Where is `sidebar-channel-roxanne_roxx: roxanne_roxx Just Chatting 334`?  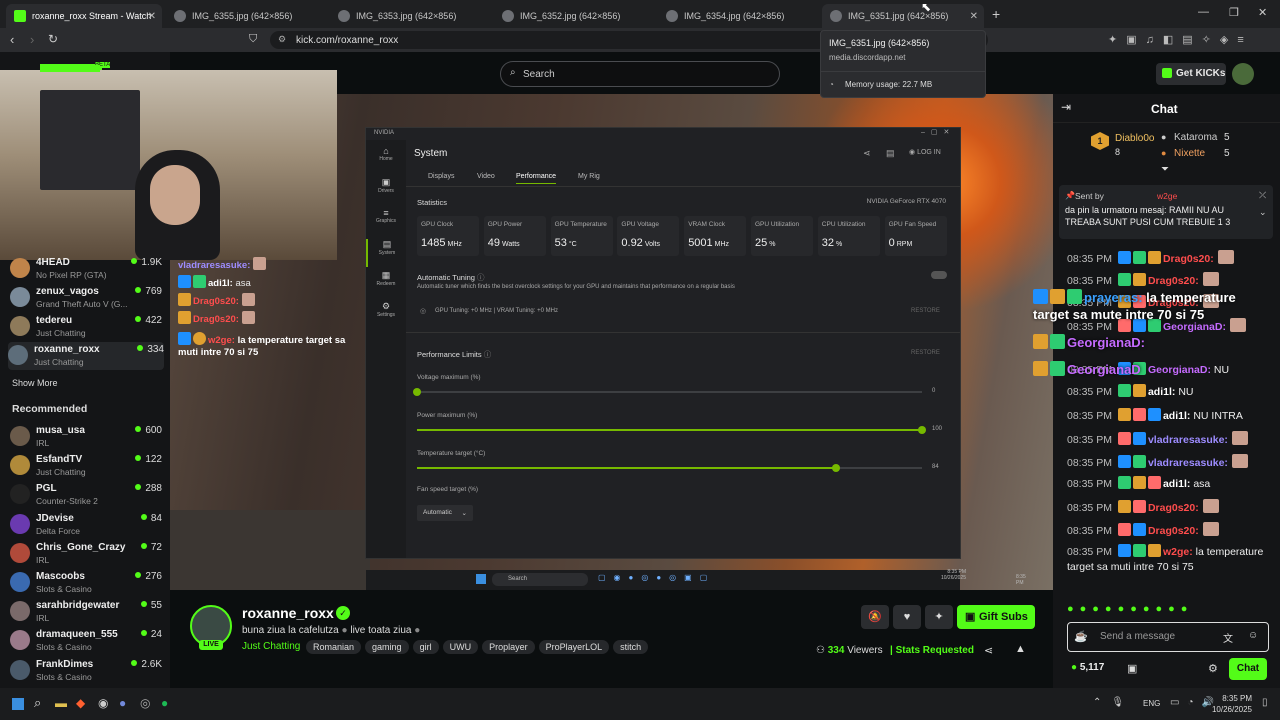 sidebar-channel-roxanne_roxx: roxanne_roxx Just Chatting 334 is located at coordinates (86, 356).